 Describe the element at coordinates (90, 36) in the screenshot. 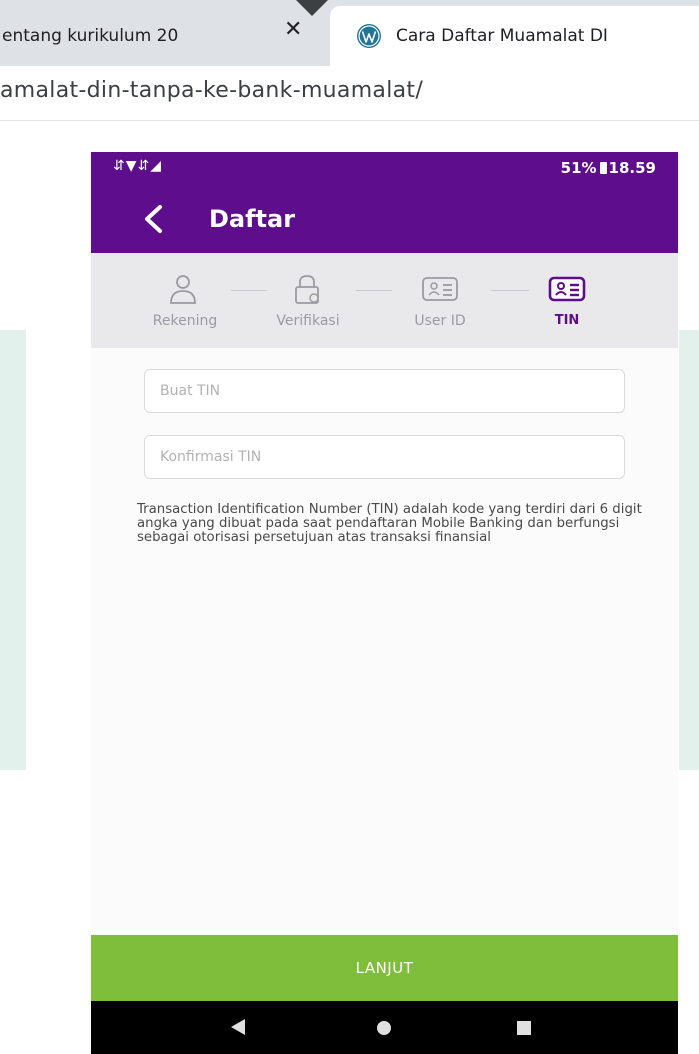

I see `tab-title: entang kurikulum 20` at that location.